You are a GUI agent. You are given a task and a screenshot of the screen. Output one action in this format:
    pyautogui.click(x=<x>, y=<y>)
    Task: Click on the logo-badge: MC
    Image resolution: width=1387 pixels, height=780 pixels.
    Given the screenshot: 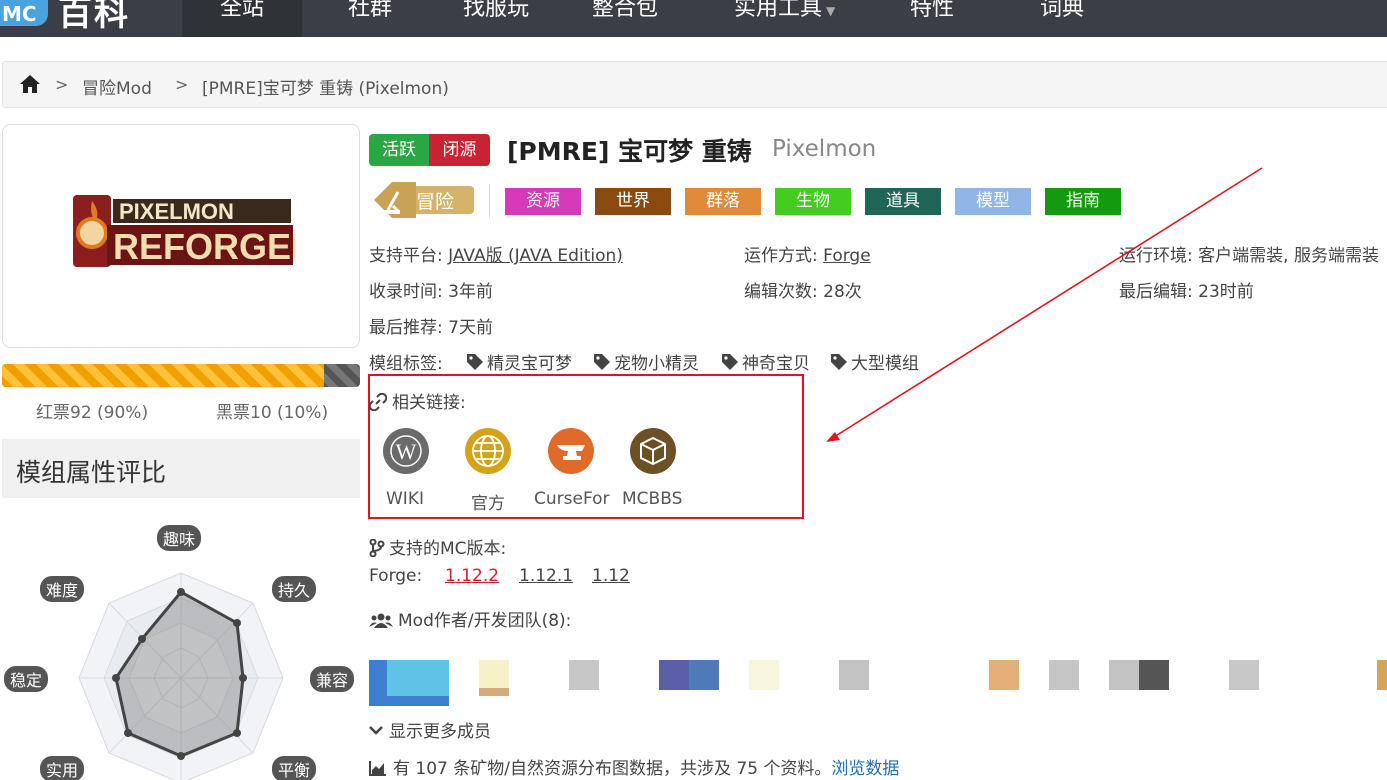 What is the action you would take?
    pyautogui.click(x=24, y=13)
    